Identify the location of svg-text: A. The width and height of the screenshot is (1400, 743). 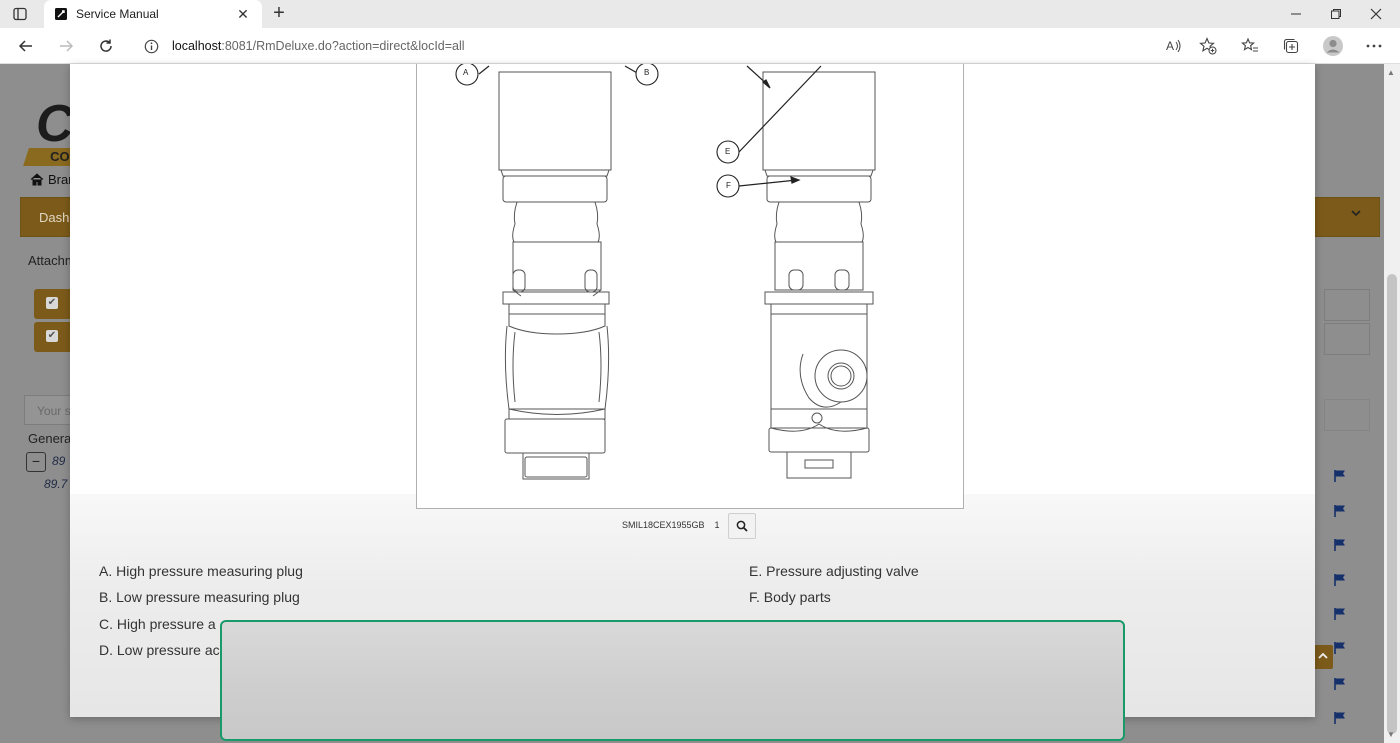
(1170, 46).